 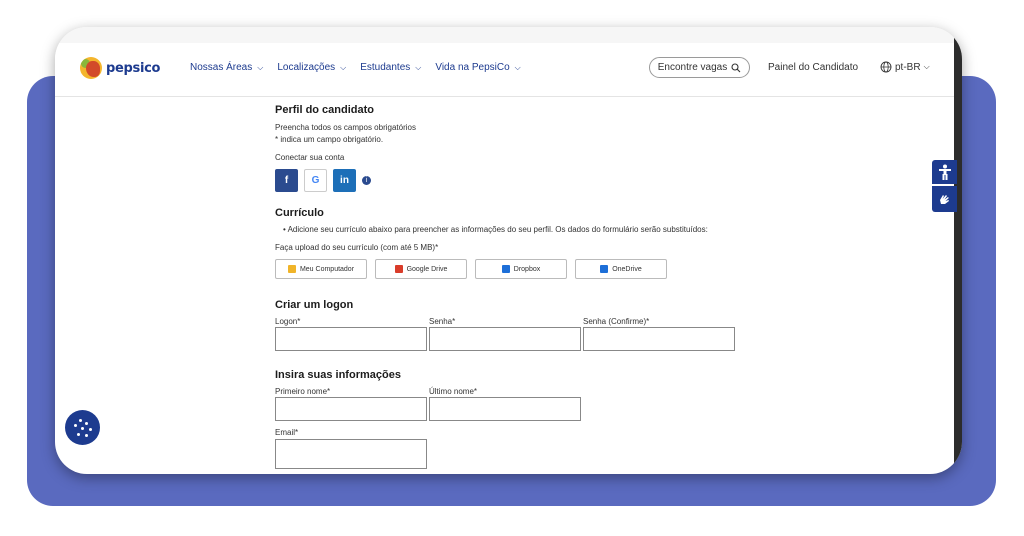 What do you see at coordinates (299, 213) in the screenshot?
I see `resume-title: Currículo` at bounding box center [299, 213].